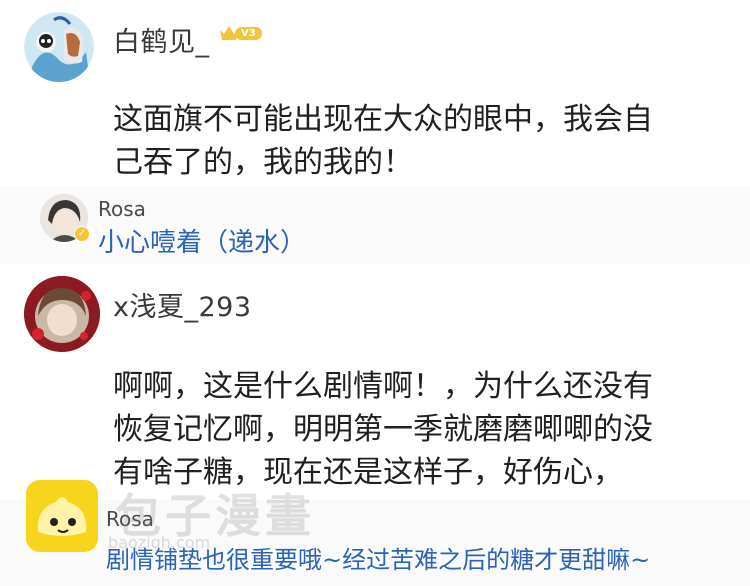 This screenshot has height=586, width=750. What do you see at coordinates (263, 162) in the screenshot?
I see `comment-text-line: 己吞了的，我的我的！` at bounding box center [263, 162].